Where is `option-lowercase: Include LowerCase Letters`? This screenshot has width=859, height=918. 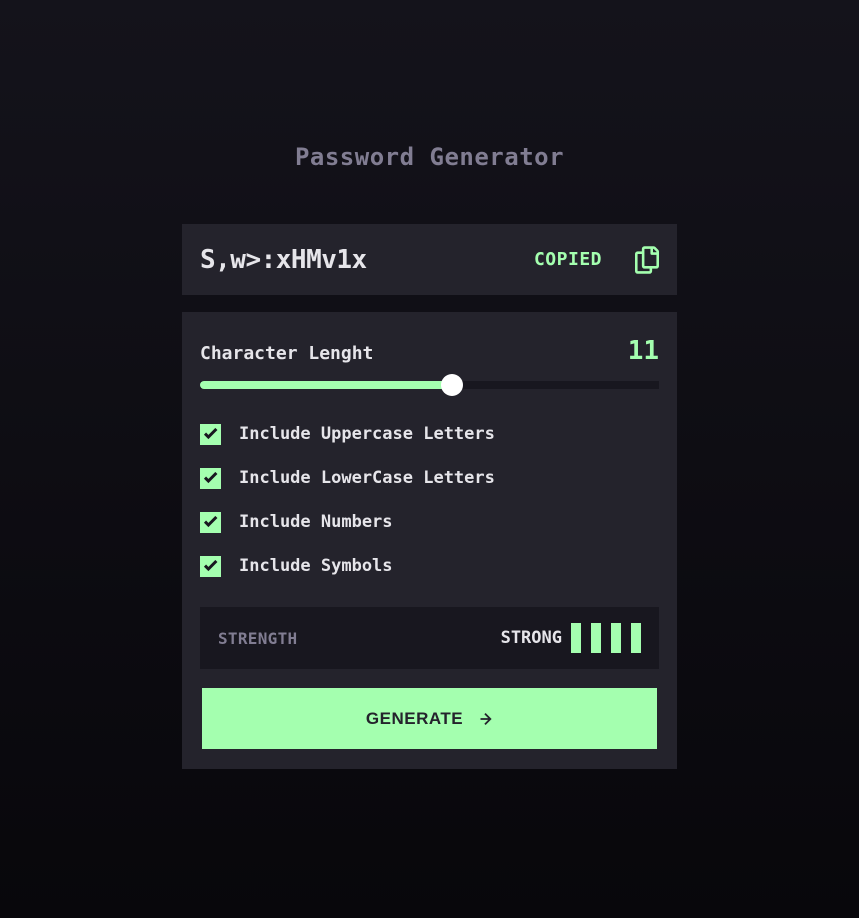
option-lowercase: Include LowerCase Letters is located at coordinates (347, 478).